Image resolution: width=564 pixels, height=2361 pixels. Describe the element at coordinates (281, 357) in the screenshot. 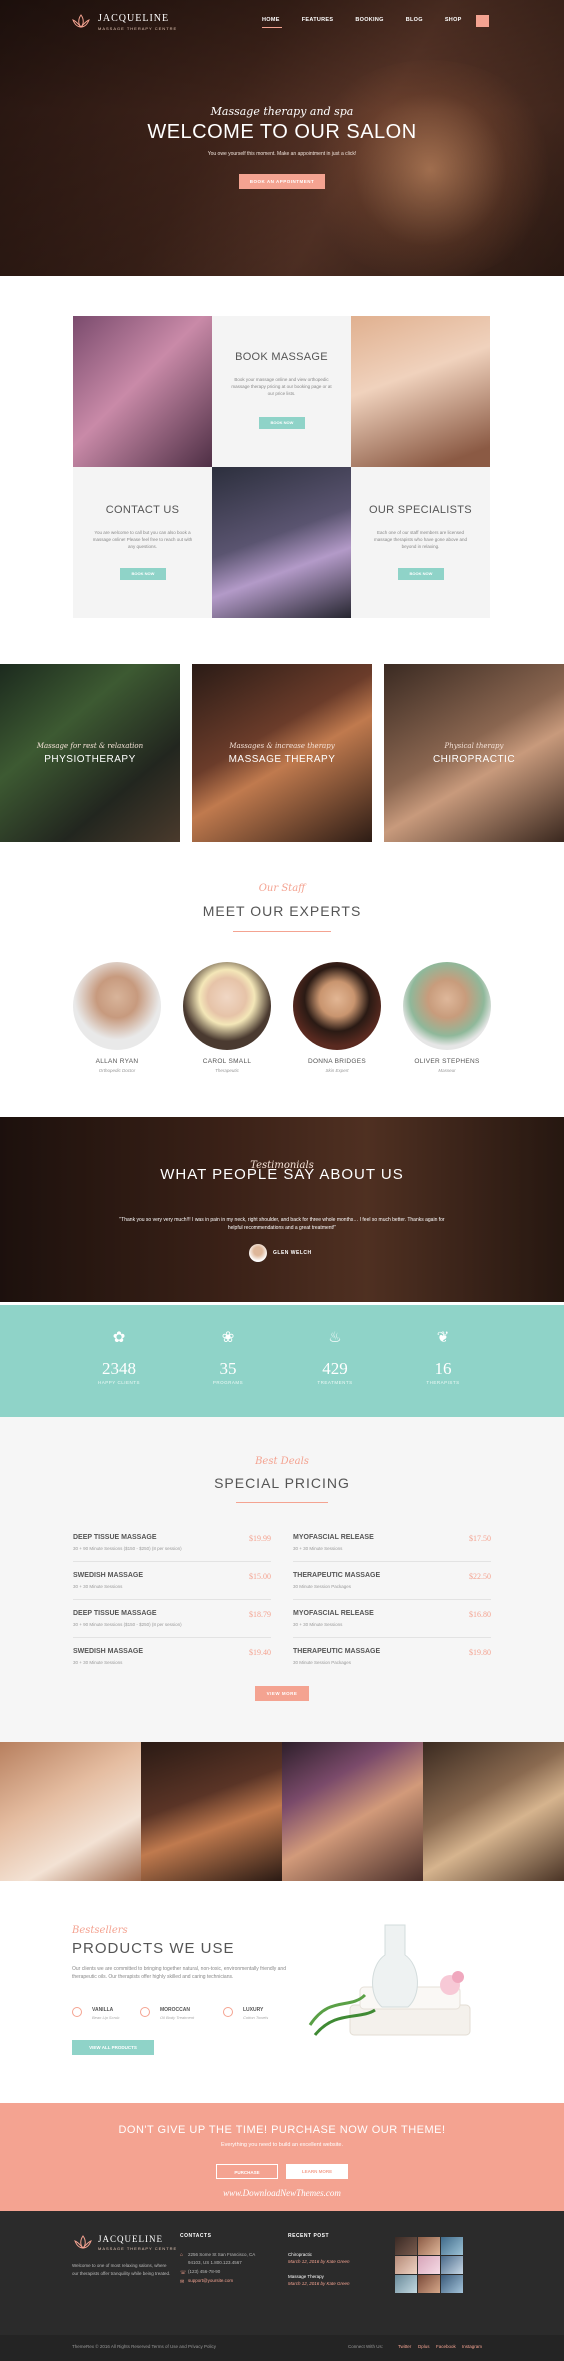

I see `book-massage-title: BOOK MASSAGE` at that location.